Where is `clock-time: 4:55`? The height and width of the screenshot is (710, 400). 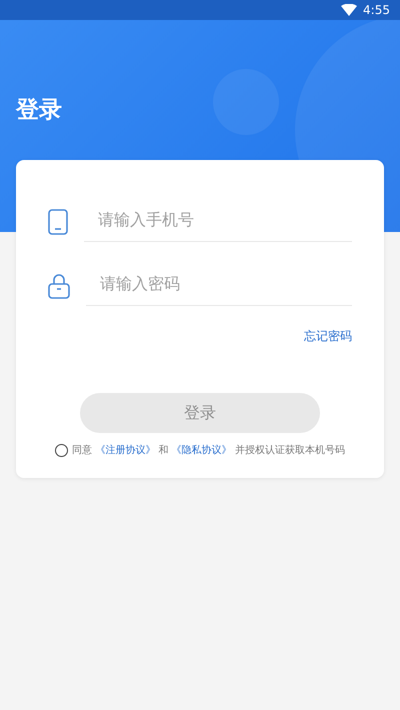 clock-time: 4:55 is located at coordinates (376, 10).